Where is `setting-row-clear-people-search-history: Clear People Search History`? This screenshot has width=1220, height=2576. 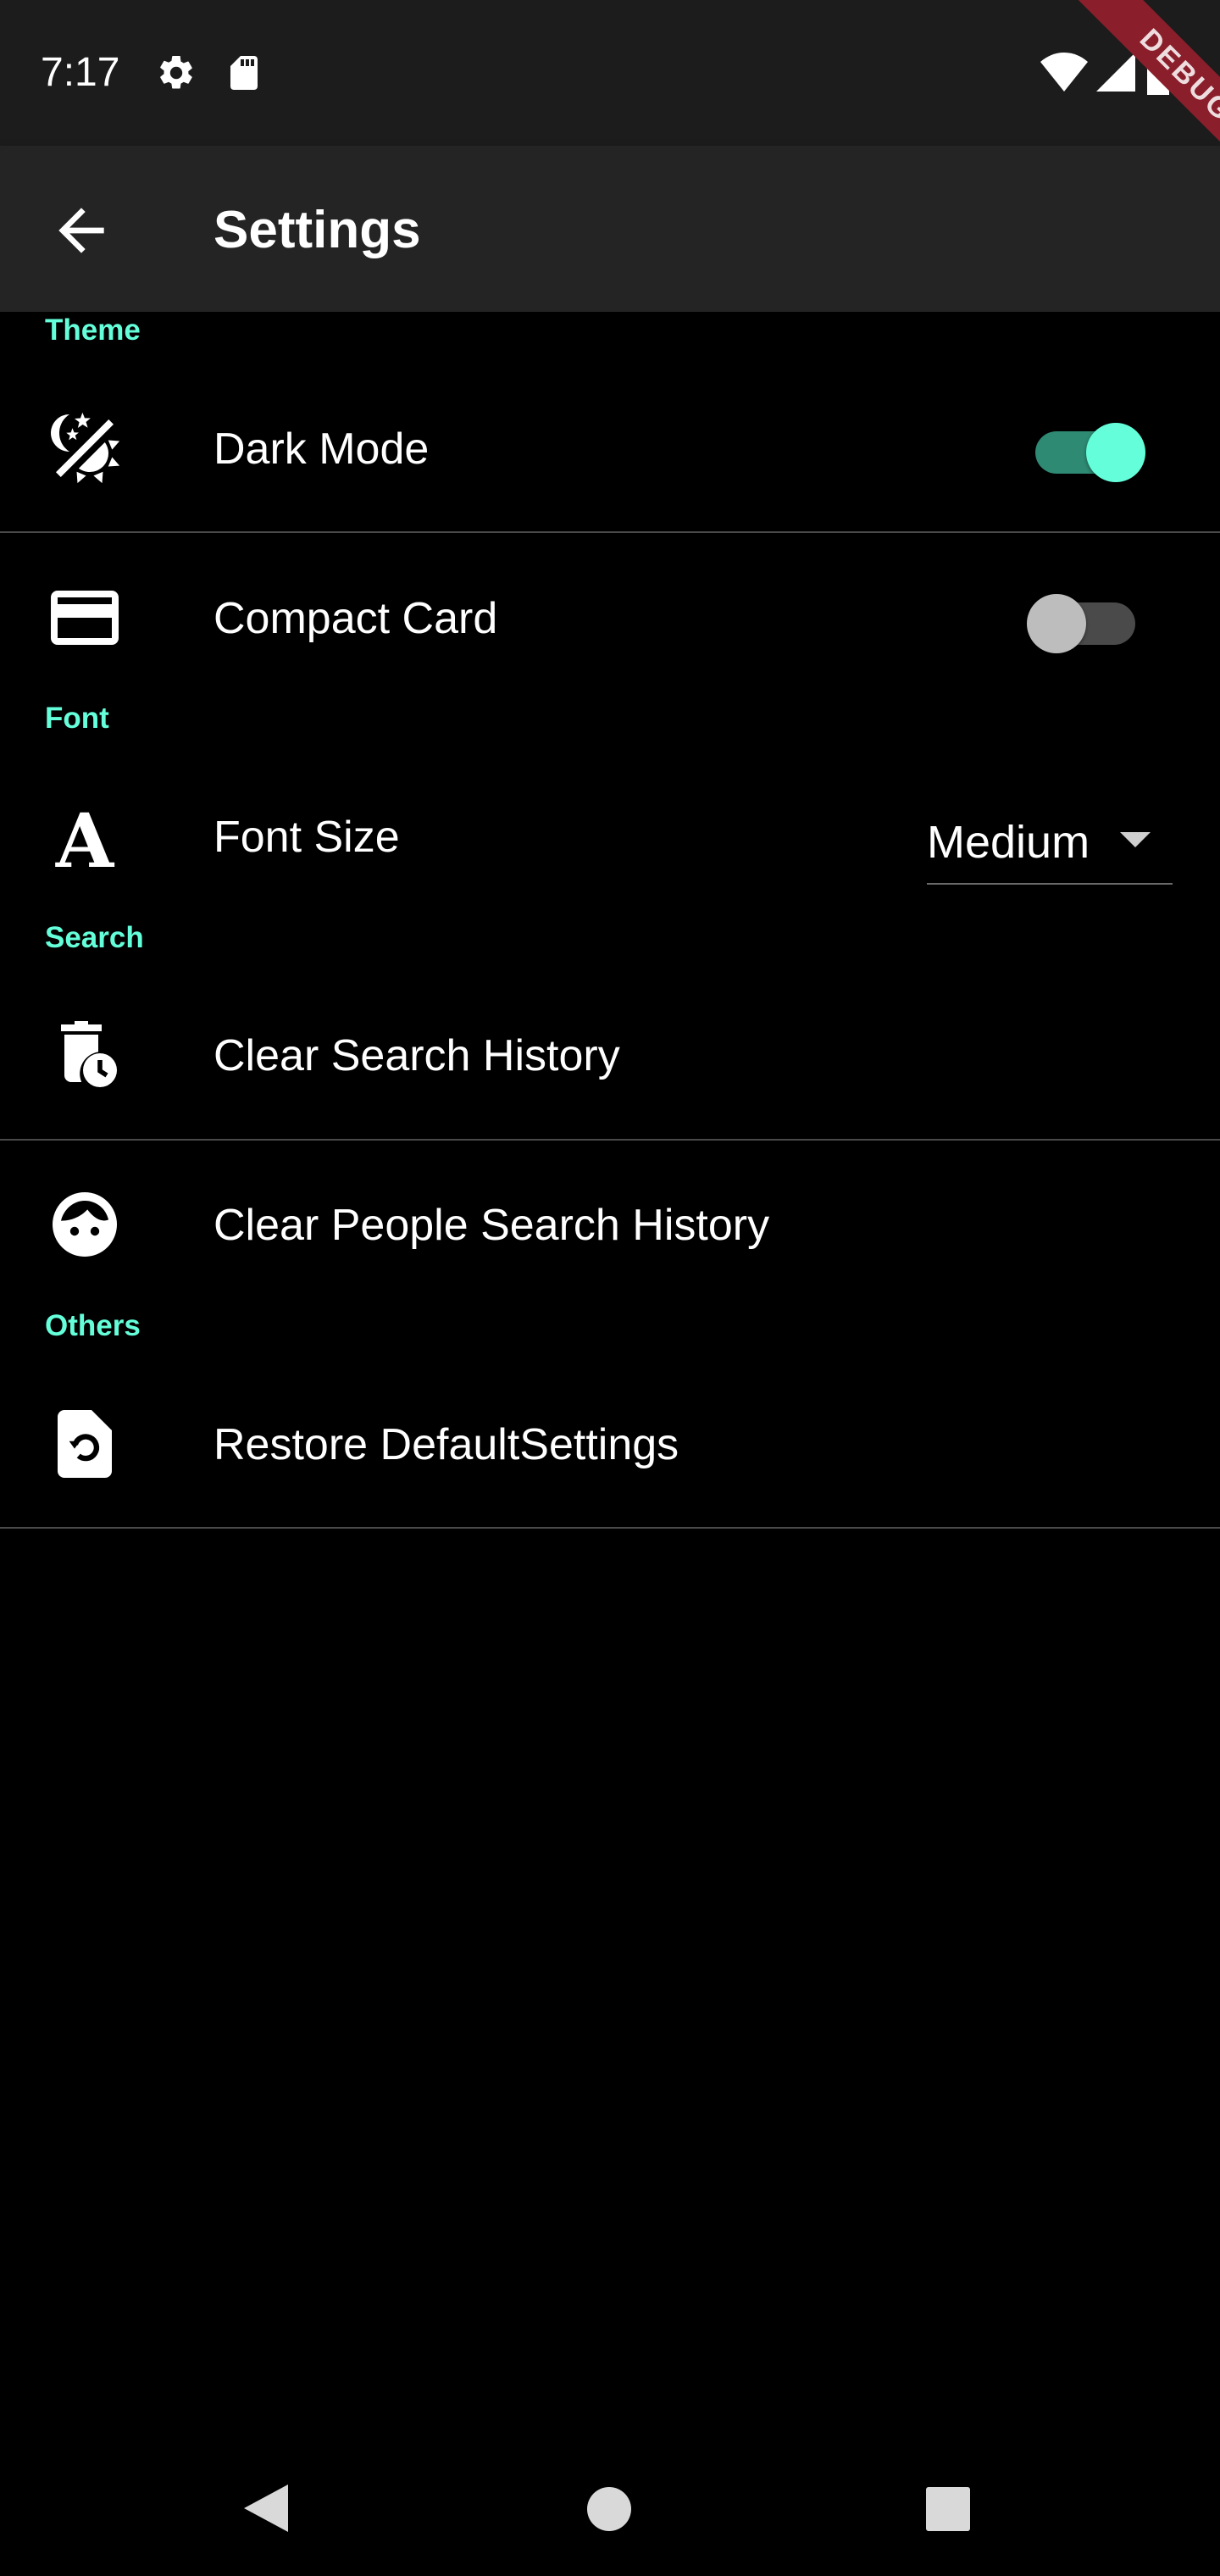
setting-row-clear-people-search-history: Clear People Search History is located at coordinates (610, 1224).